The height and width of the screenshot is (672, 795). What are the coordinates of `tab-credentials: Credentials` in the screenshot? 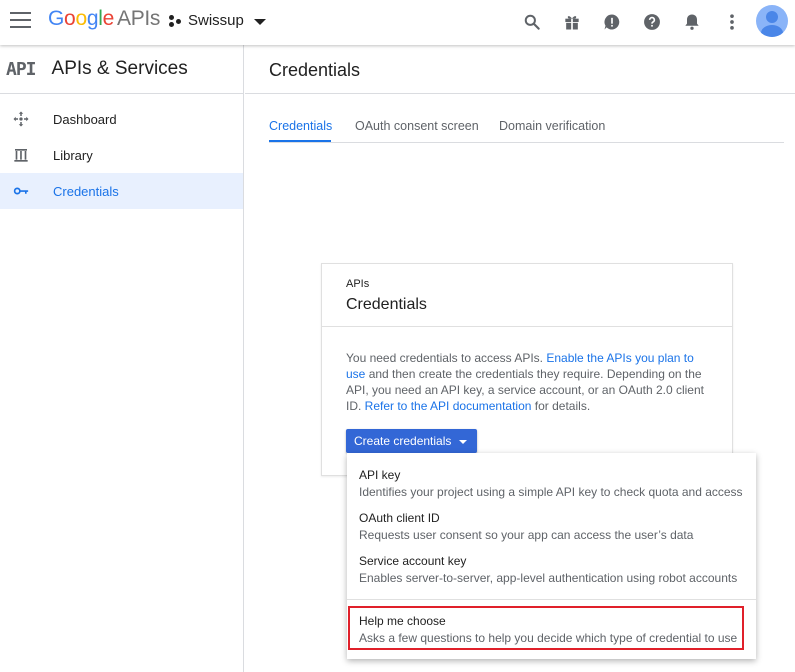 It's located at (300, 126).